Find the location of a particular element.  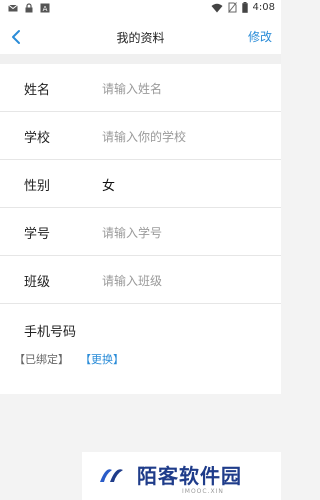

a-icon: A is located at coordinates (45, 8).